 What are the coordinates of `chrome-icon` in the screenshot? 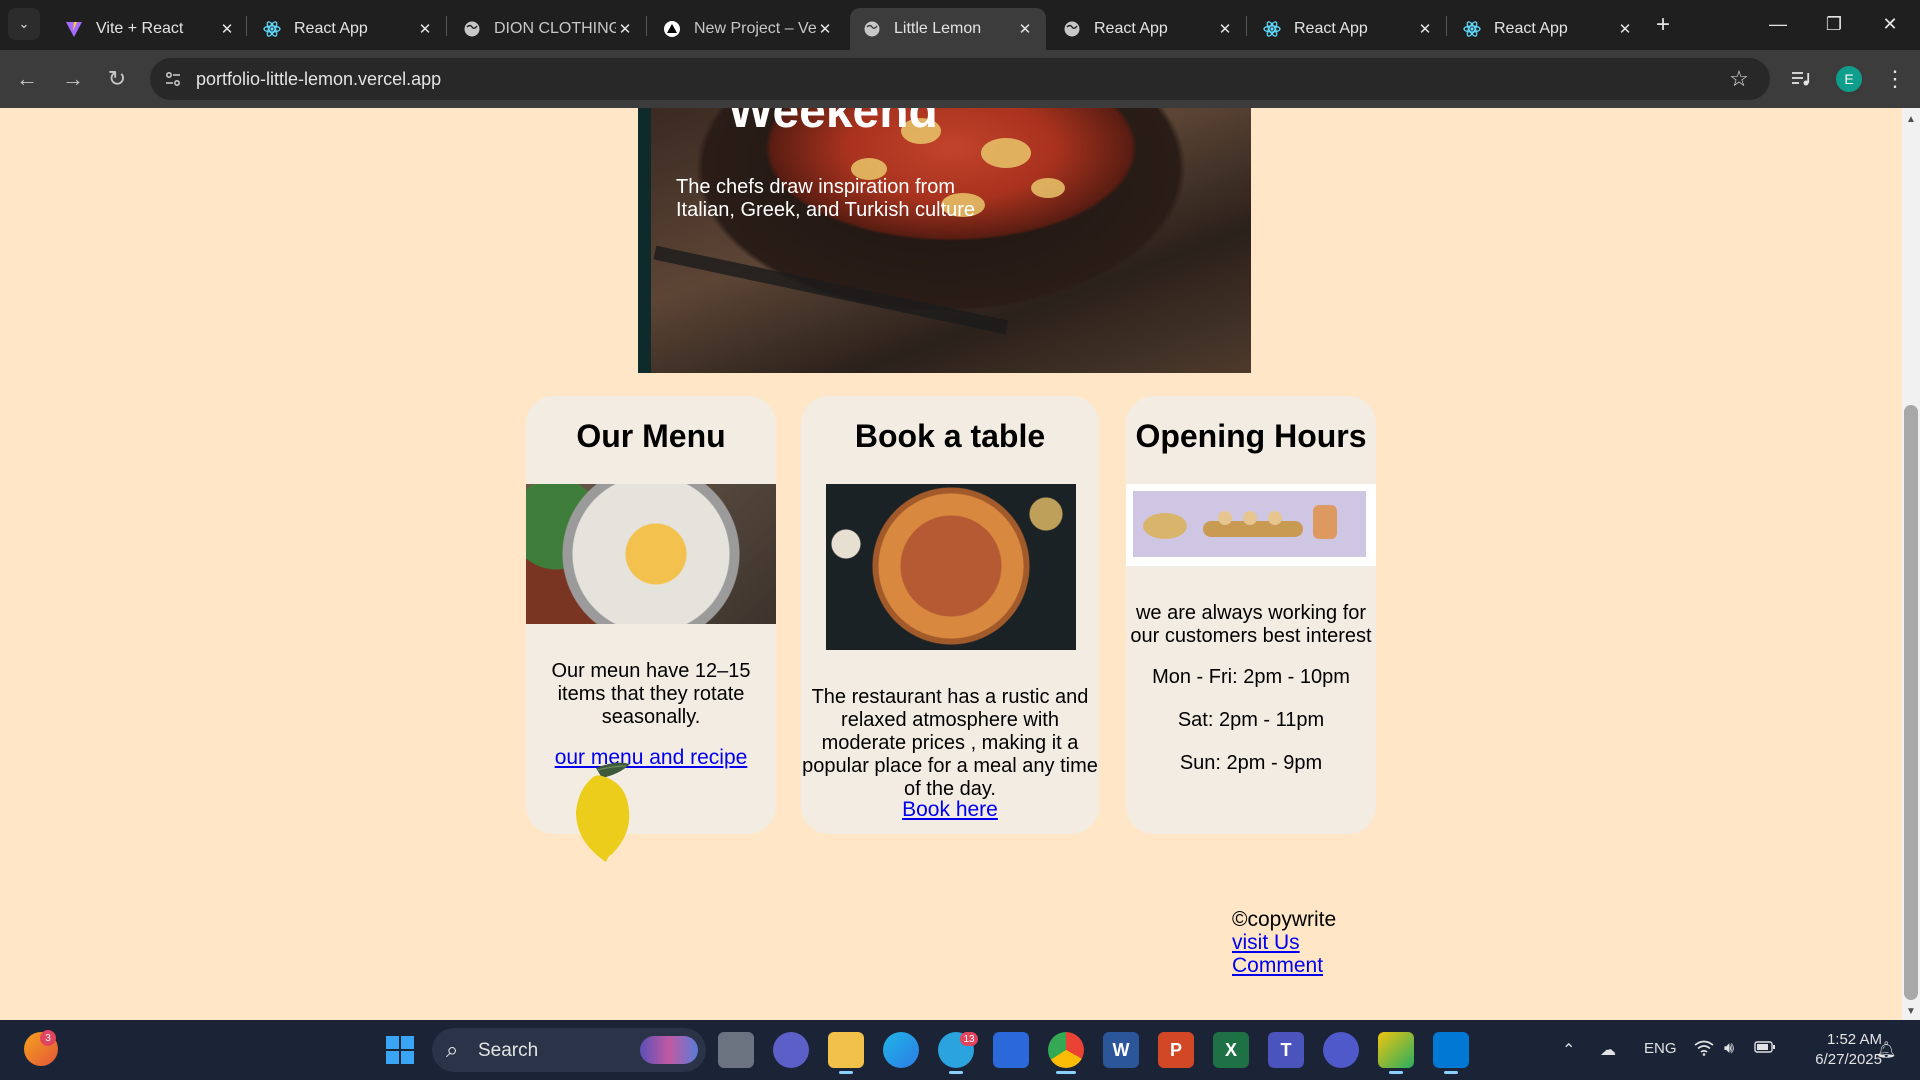 It's located at (1066, 1050).